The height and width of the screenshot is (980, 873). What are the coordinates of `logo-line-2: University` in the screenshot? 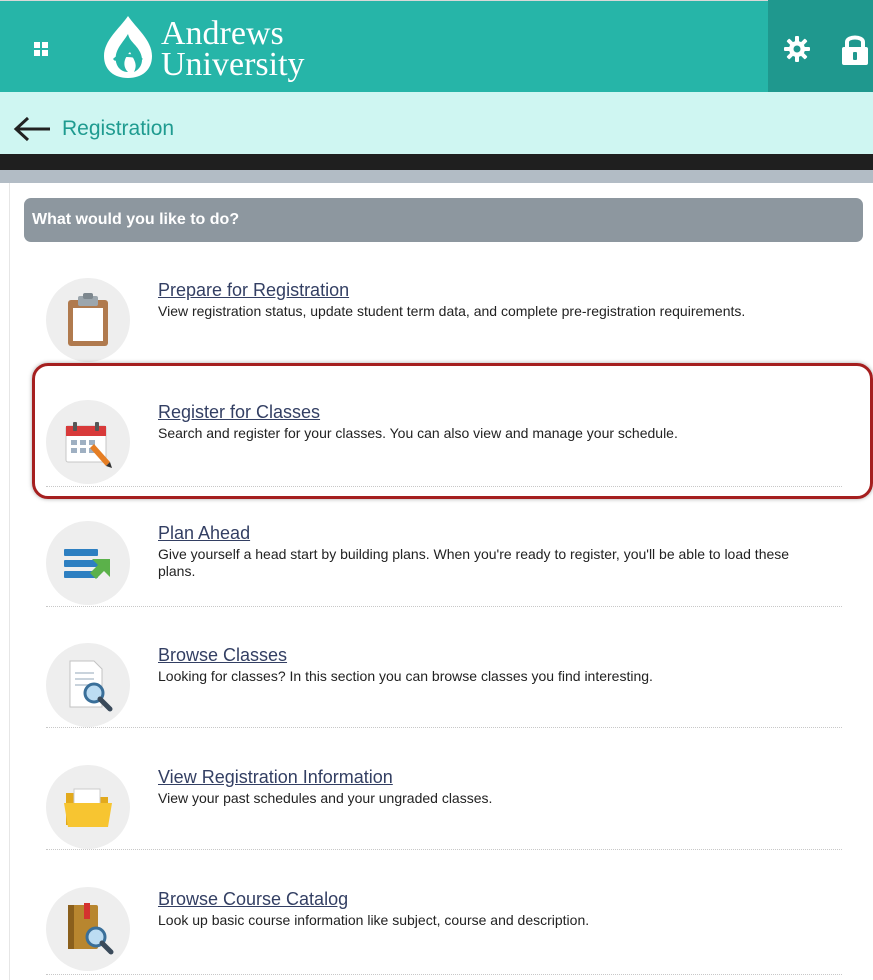 It's located at (233, 64).